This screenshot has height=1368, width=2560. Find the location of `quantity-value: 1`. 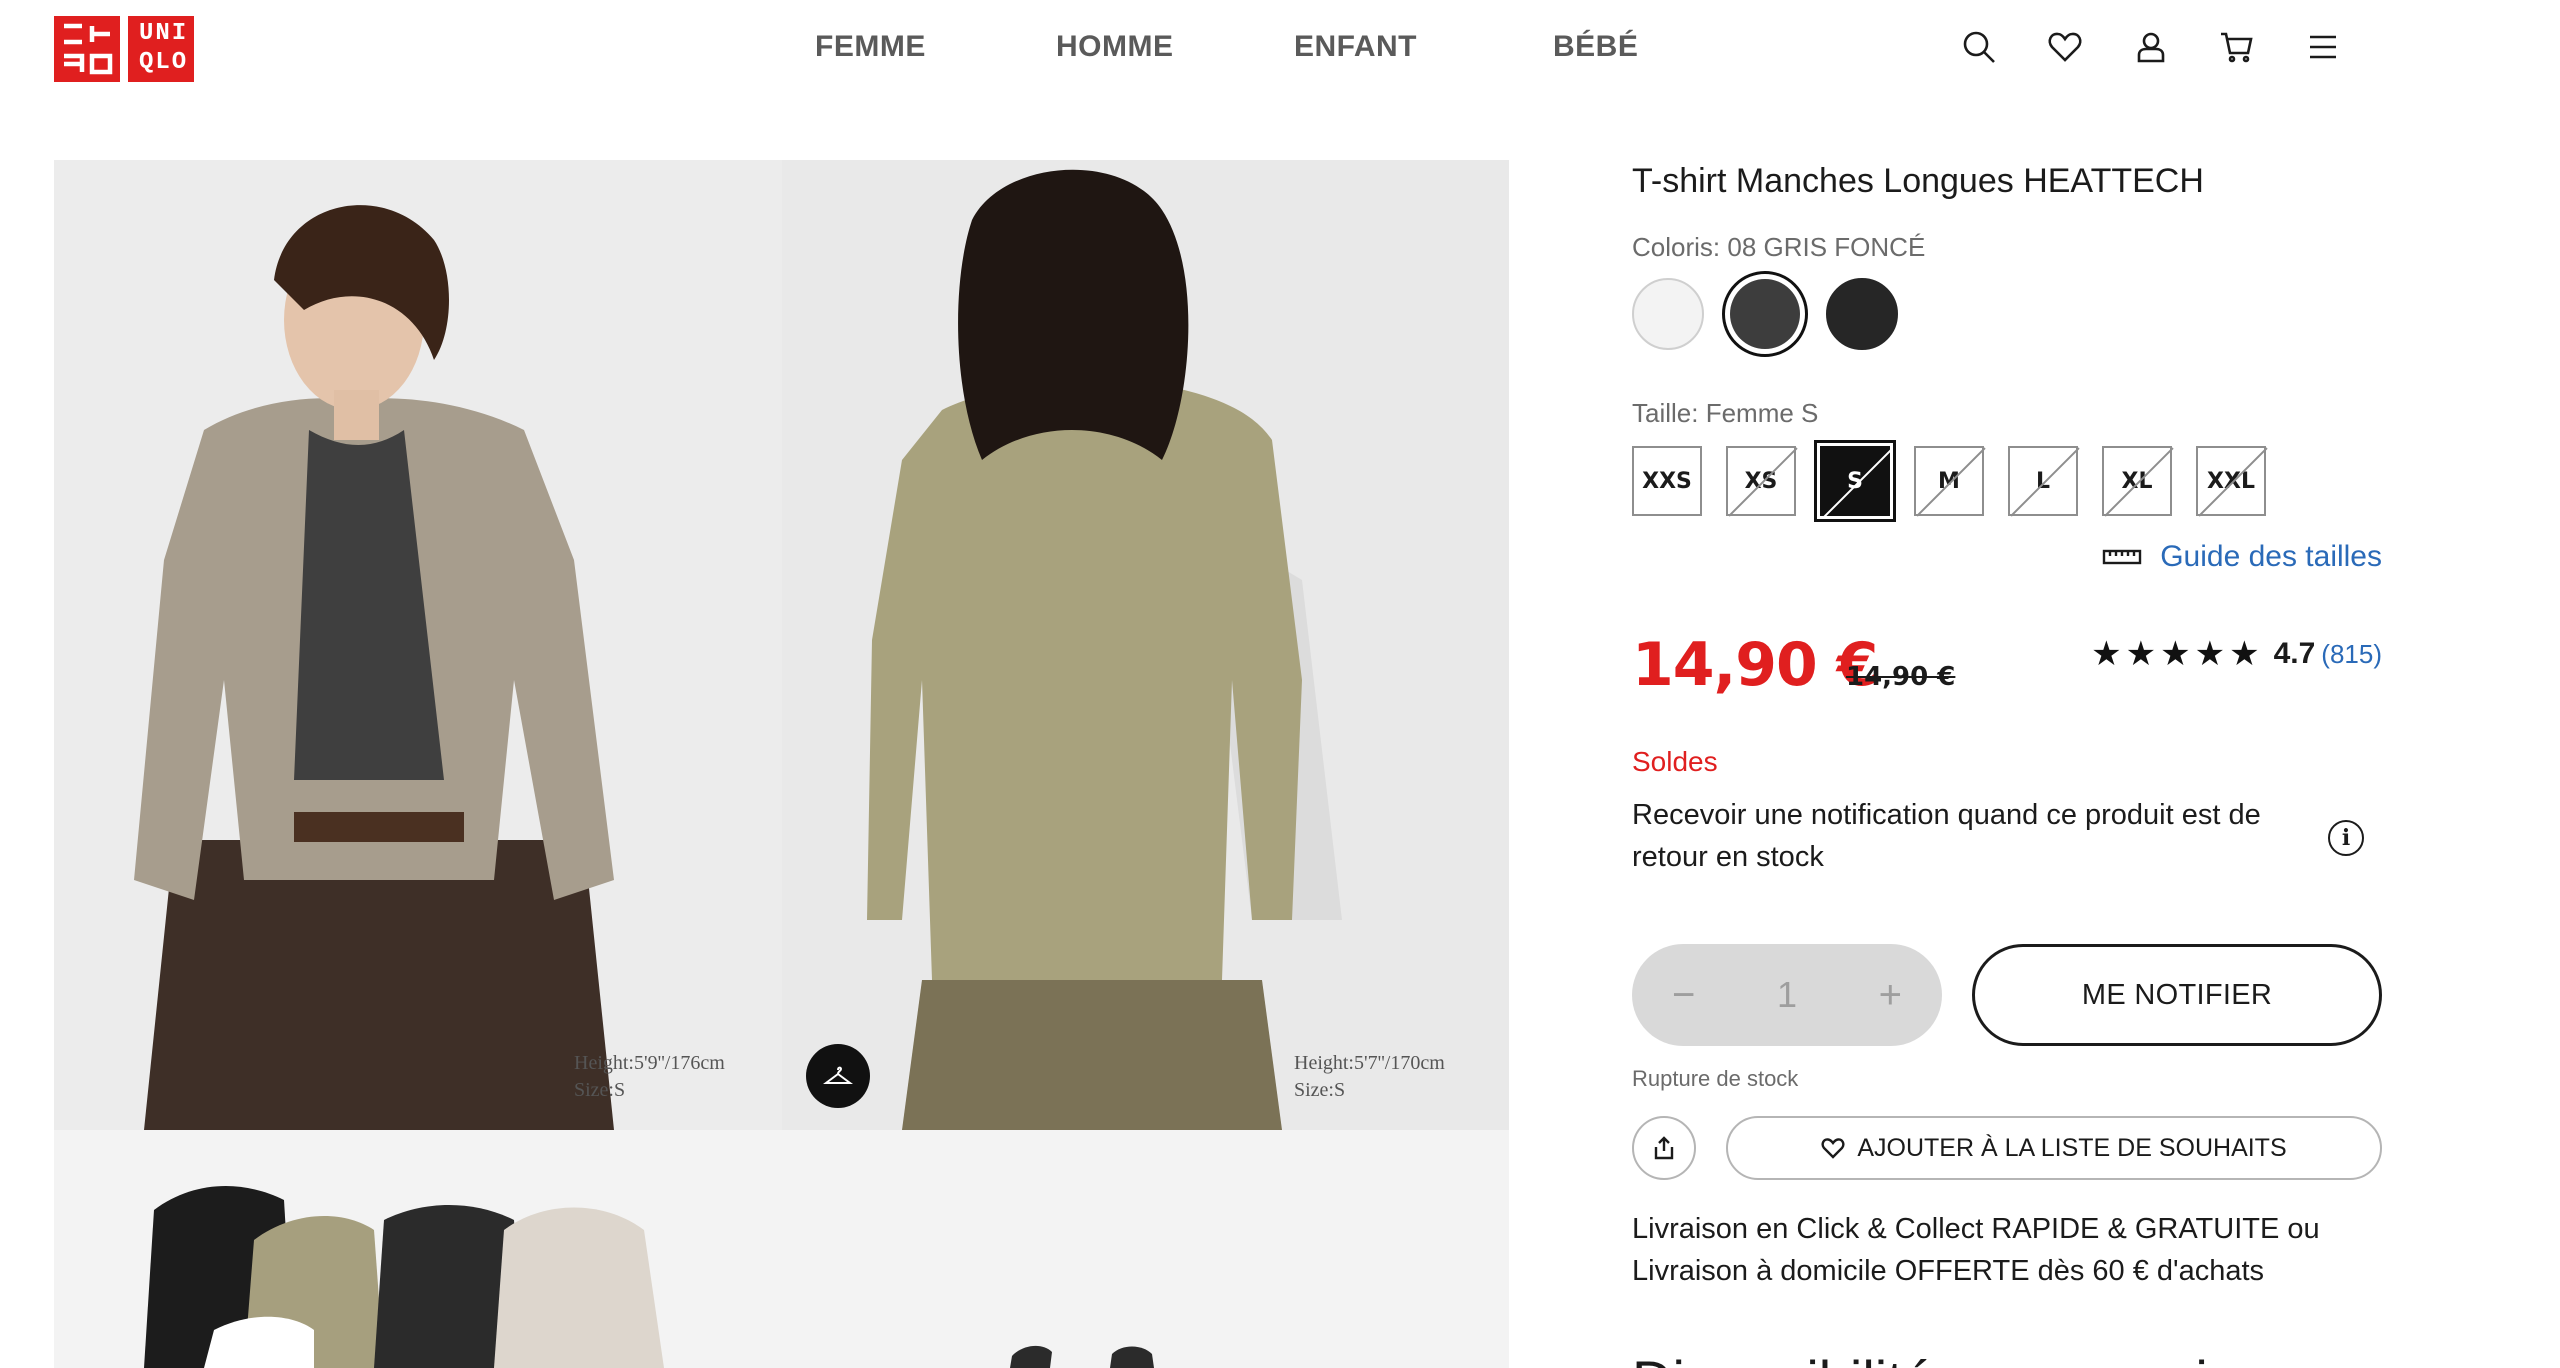

quantity-value: 1 is located at coordinates (1787, 994).